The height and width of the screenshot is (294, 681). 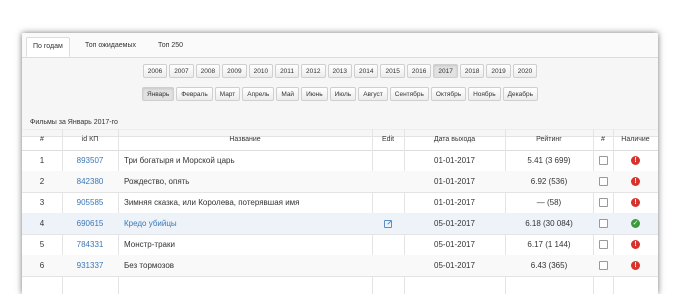 What do you see at coordinates (42, 223) in the screenshot?
I see `row-number: 4` at bounding box center [42, 223].